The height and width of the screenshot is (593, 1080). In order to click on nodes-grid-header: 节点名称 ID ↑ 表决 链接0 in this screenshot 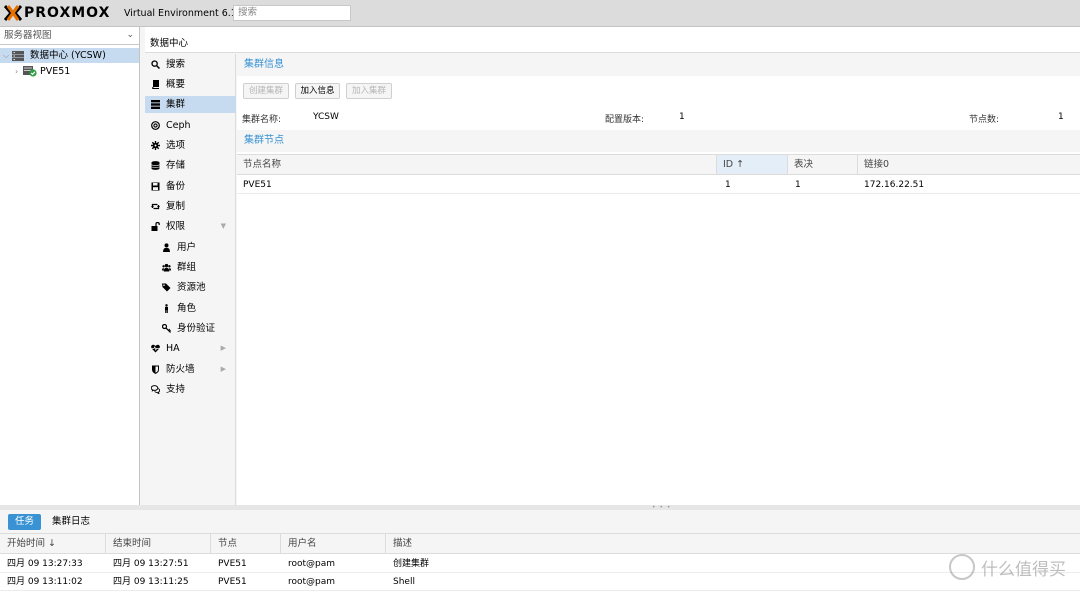, I will do `click(658, 164)`.